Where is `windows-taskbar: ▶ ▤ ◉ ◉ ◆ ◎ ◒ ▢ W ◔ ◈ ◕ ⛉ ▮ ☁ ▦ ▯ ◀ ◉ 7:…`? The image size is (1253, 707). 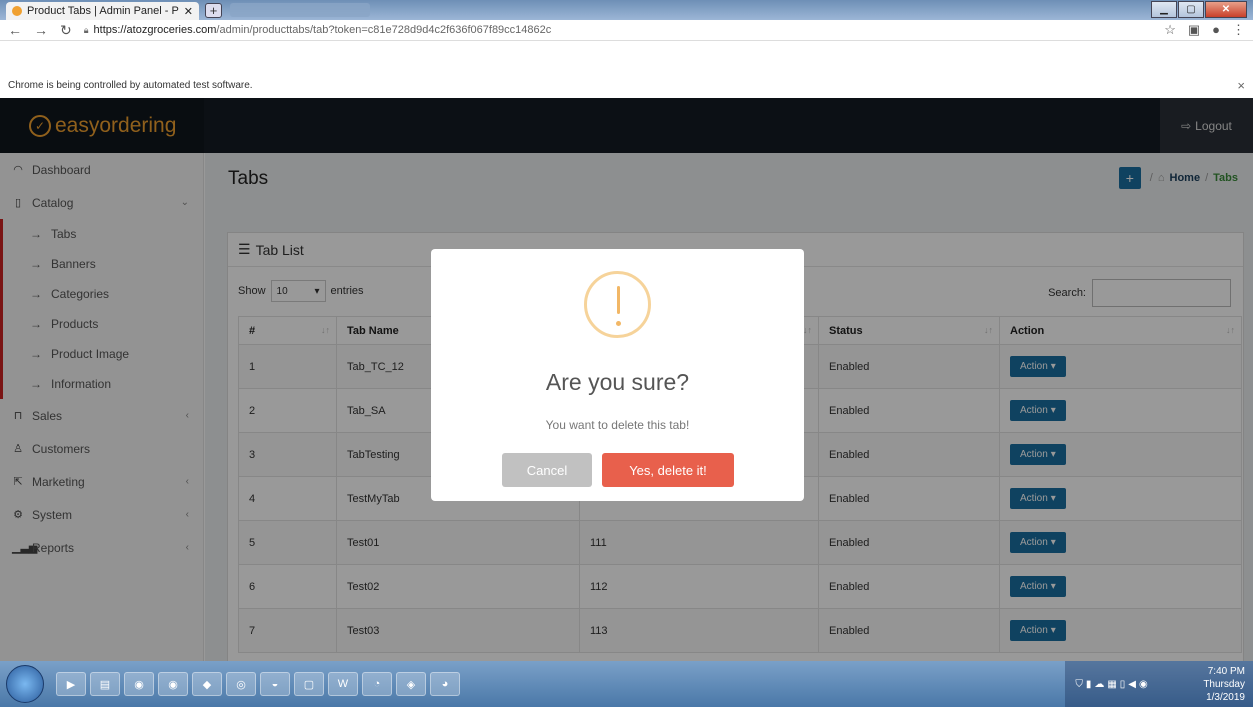 windows-taskbar: ▶ ▤ ◉ ◉ ◆ ◎ ◒ ▢ W ◔ ◈ ◕ ⛉ ▮ ☁ ▦ ▯ ◀ ◉ 7:… is located at coordinates (626, 684).